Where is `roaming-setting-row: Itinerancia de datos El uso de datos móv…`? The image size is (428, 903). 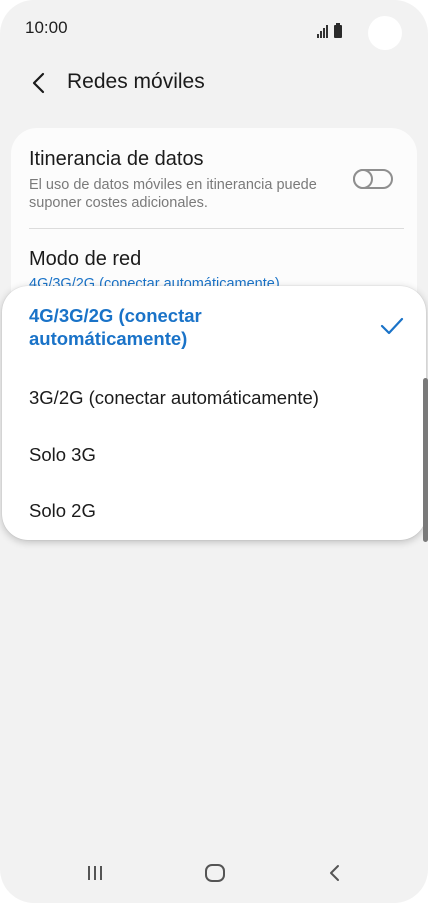
roaming-setting-row: Itinerancia de datos El uso de datos móv… is located at coordinates (214, 178).